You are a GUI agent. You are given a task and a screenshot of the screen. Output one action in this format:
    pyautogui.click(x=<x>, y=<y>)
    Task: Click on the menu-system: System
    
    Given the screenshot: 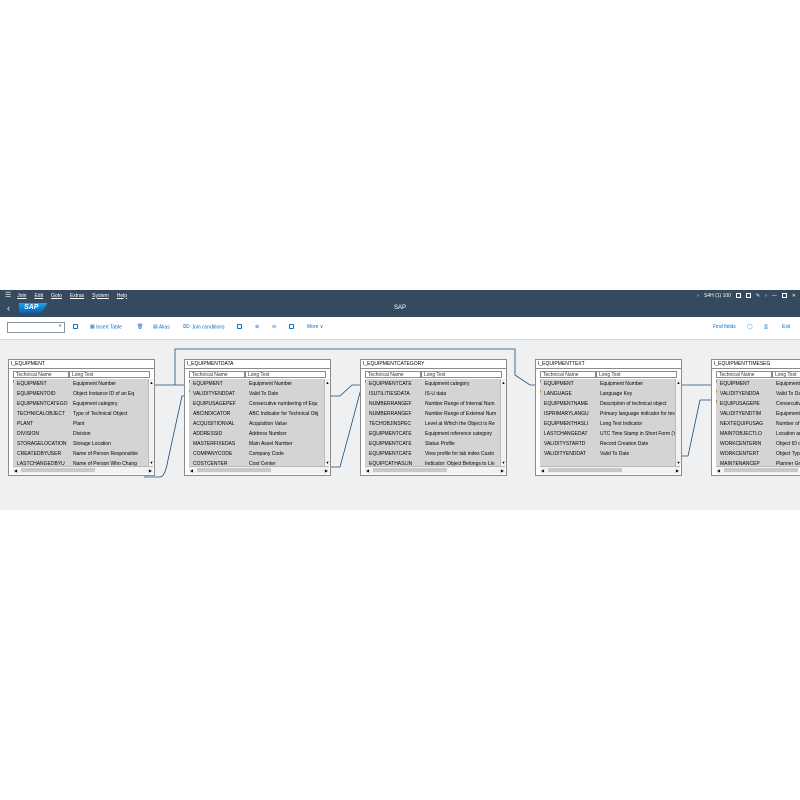 What is the action you would take?
    pyautogui.click(x=100, y=296)
    